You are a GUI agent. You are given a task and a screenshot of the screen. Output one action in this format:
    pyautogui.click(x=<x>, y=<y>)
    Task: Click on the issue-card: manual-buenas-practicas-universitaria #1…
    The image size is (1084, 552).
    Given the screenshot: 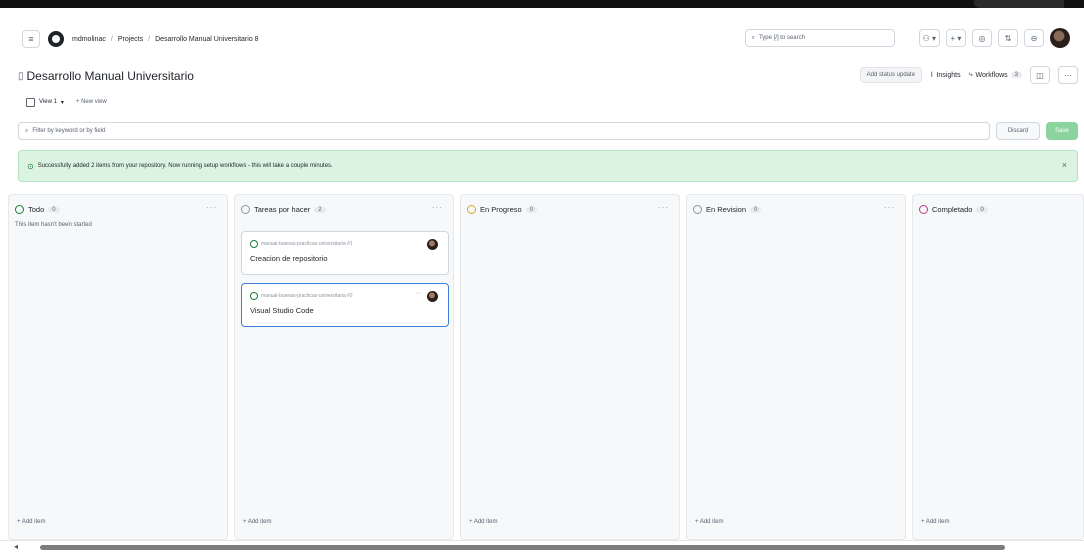 What is the action you would take?
    pyautogui.click(x=345, y=253)
    